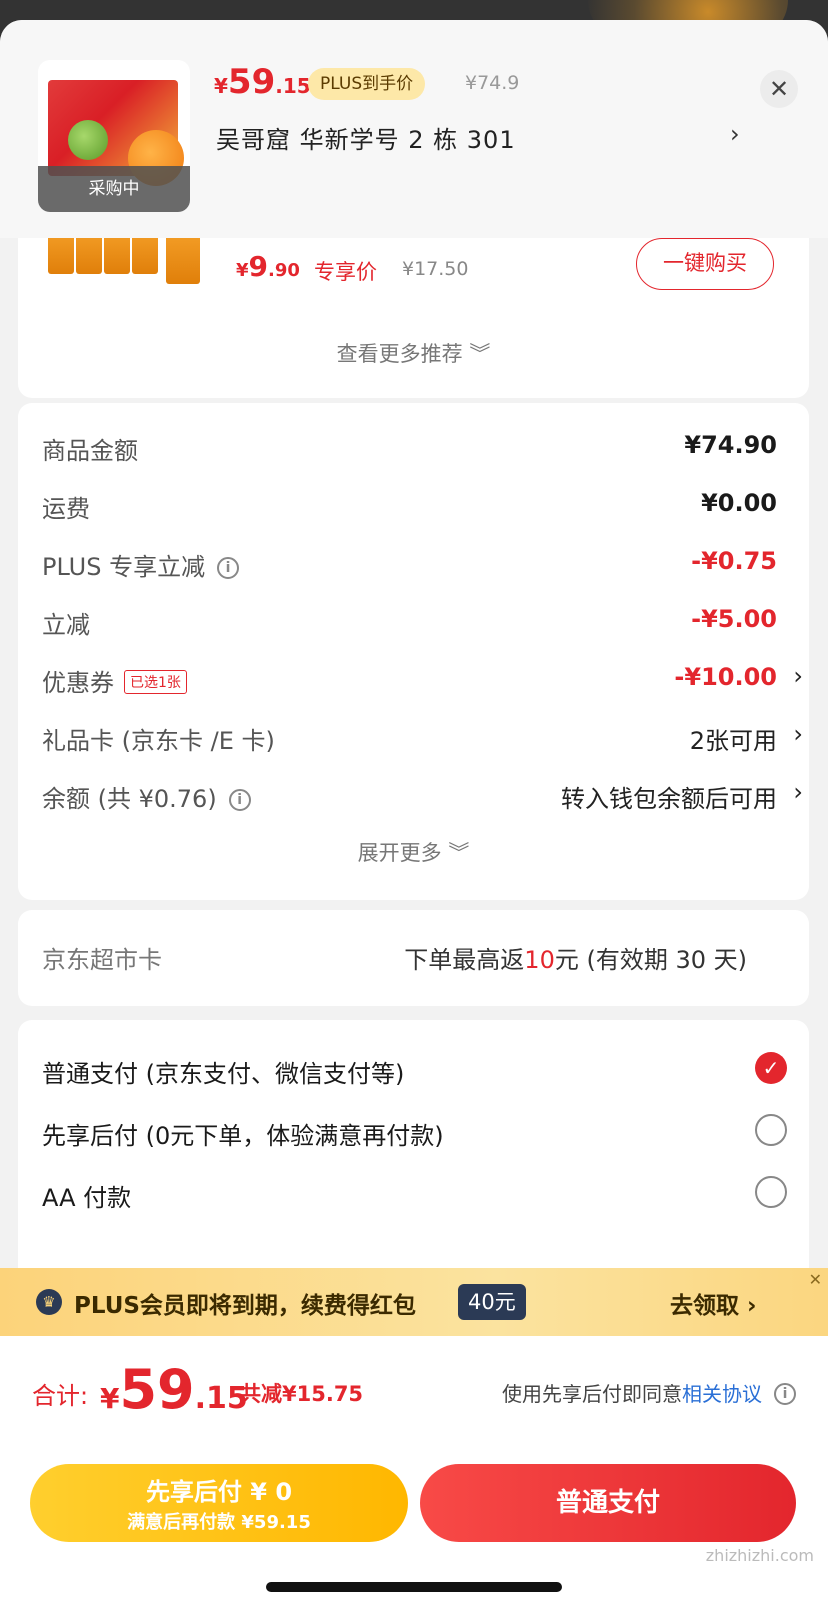 Image resolution: width=828 pixels, height=1603 pixels. What do you see at coordinates (413, 353) in the screenshot?
I see `view-more-recommend: 查看更多推荐 ︾` at bounding box center [413, 353].